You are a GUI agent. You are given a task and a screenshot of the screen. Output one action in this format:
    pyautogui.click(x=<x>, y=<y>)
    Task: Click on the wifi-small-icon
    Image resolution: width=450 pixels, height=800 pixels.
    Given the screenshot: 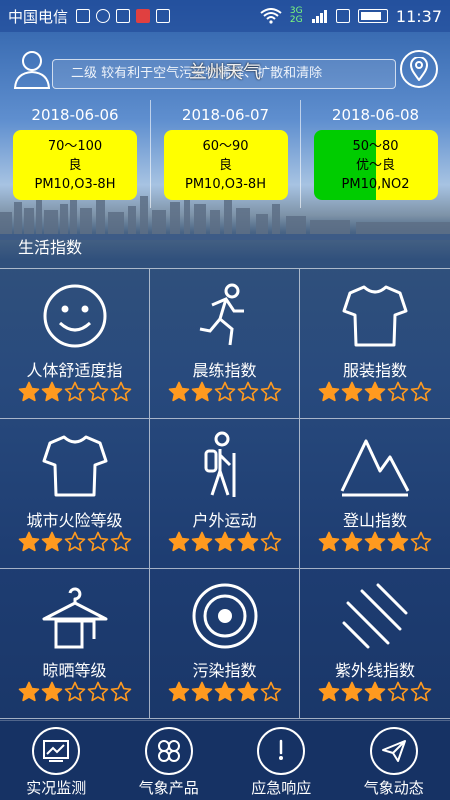 What is the action you would take?
    pyautogui.click(x=103, y=16)
    